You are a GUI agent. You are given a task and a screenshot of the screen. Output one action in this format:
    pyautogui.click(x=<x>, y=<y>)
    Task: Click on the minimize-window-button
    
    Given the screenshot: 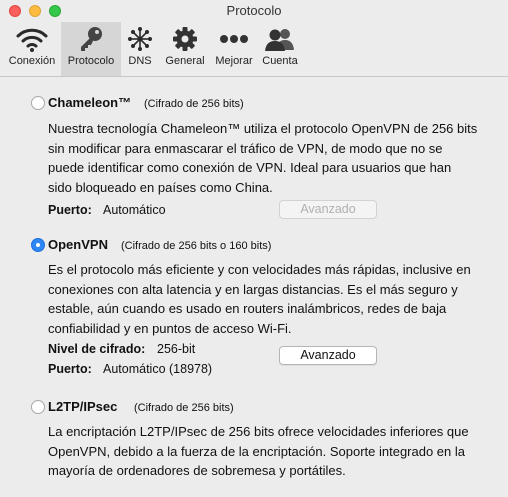 What is the action you would take?
    pyautogui.click(x=35, y=11)
    